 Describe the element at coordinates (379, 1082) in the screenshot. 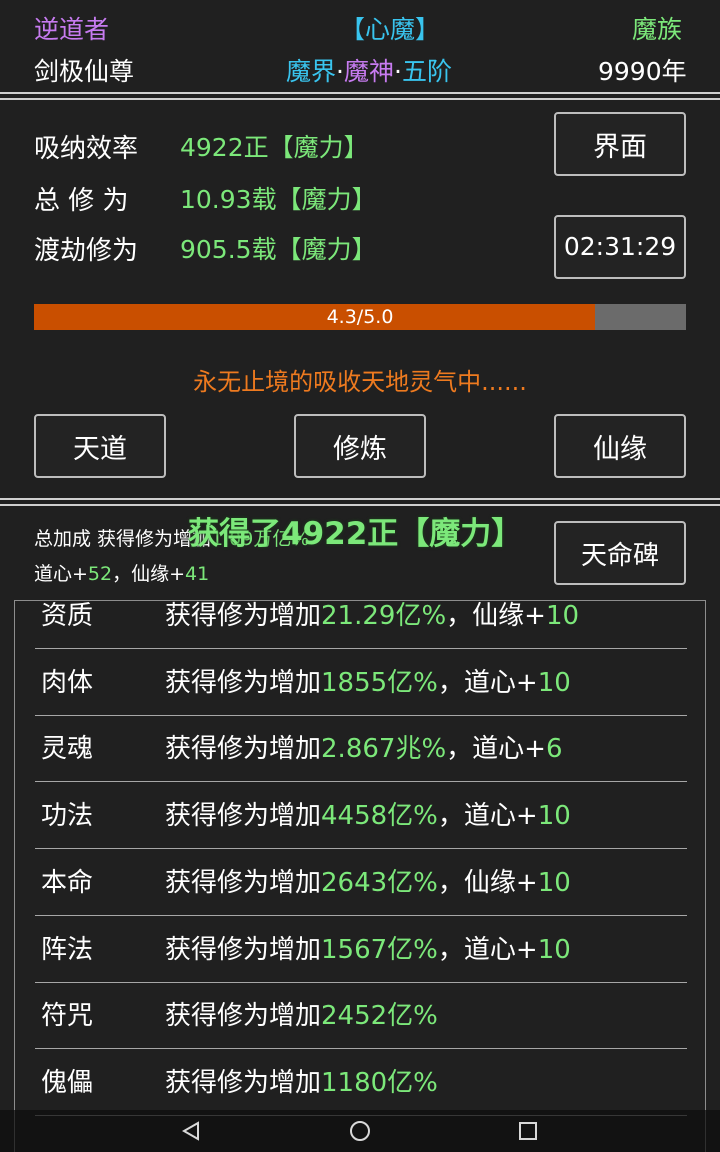

I see `list-item-value: 1180亿%` at that location.